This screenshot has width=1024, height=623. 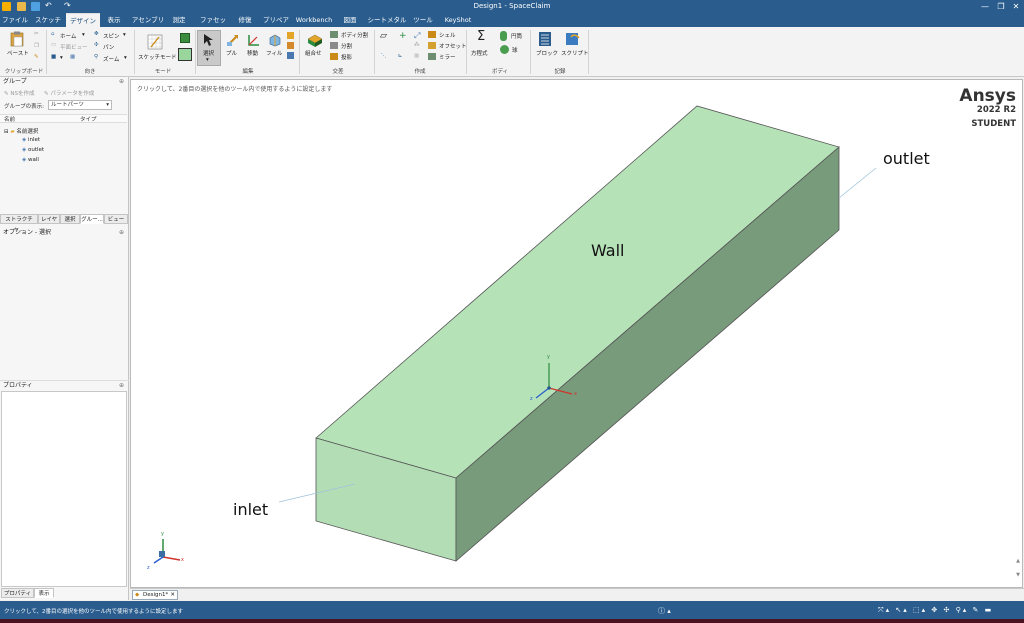 What do you see at coordinates (179, 20) in the screenshot?
I see `tab-measure: 測定` at bounding box center [179, 20].